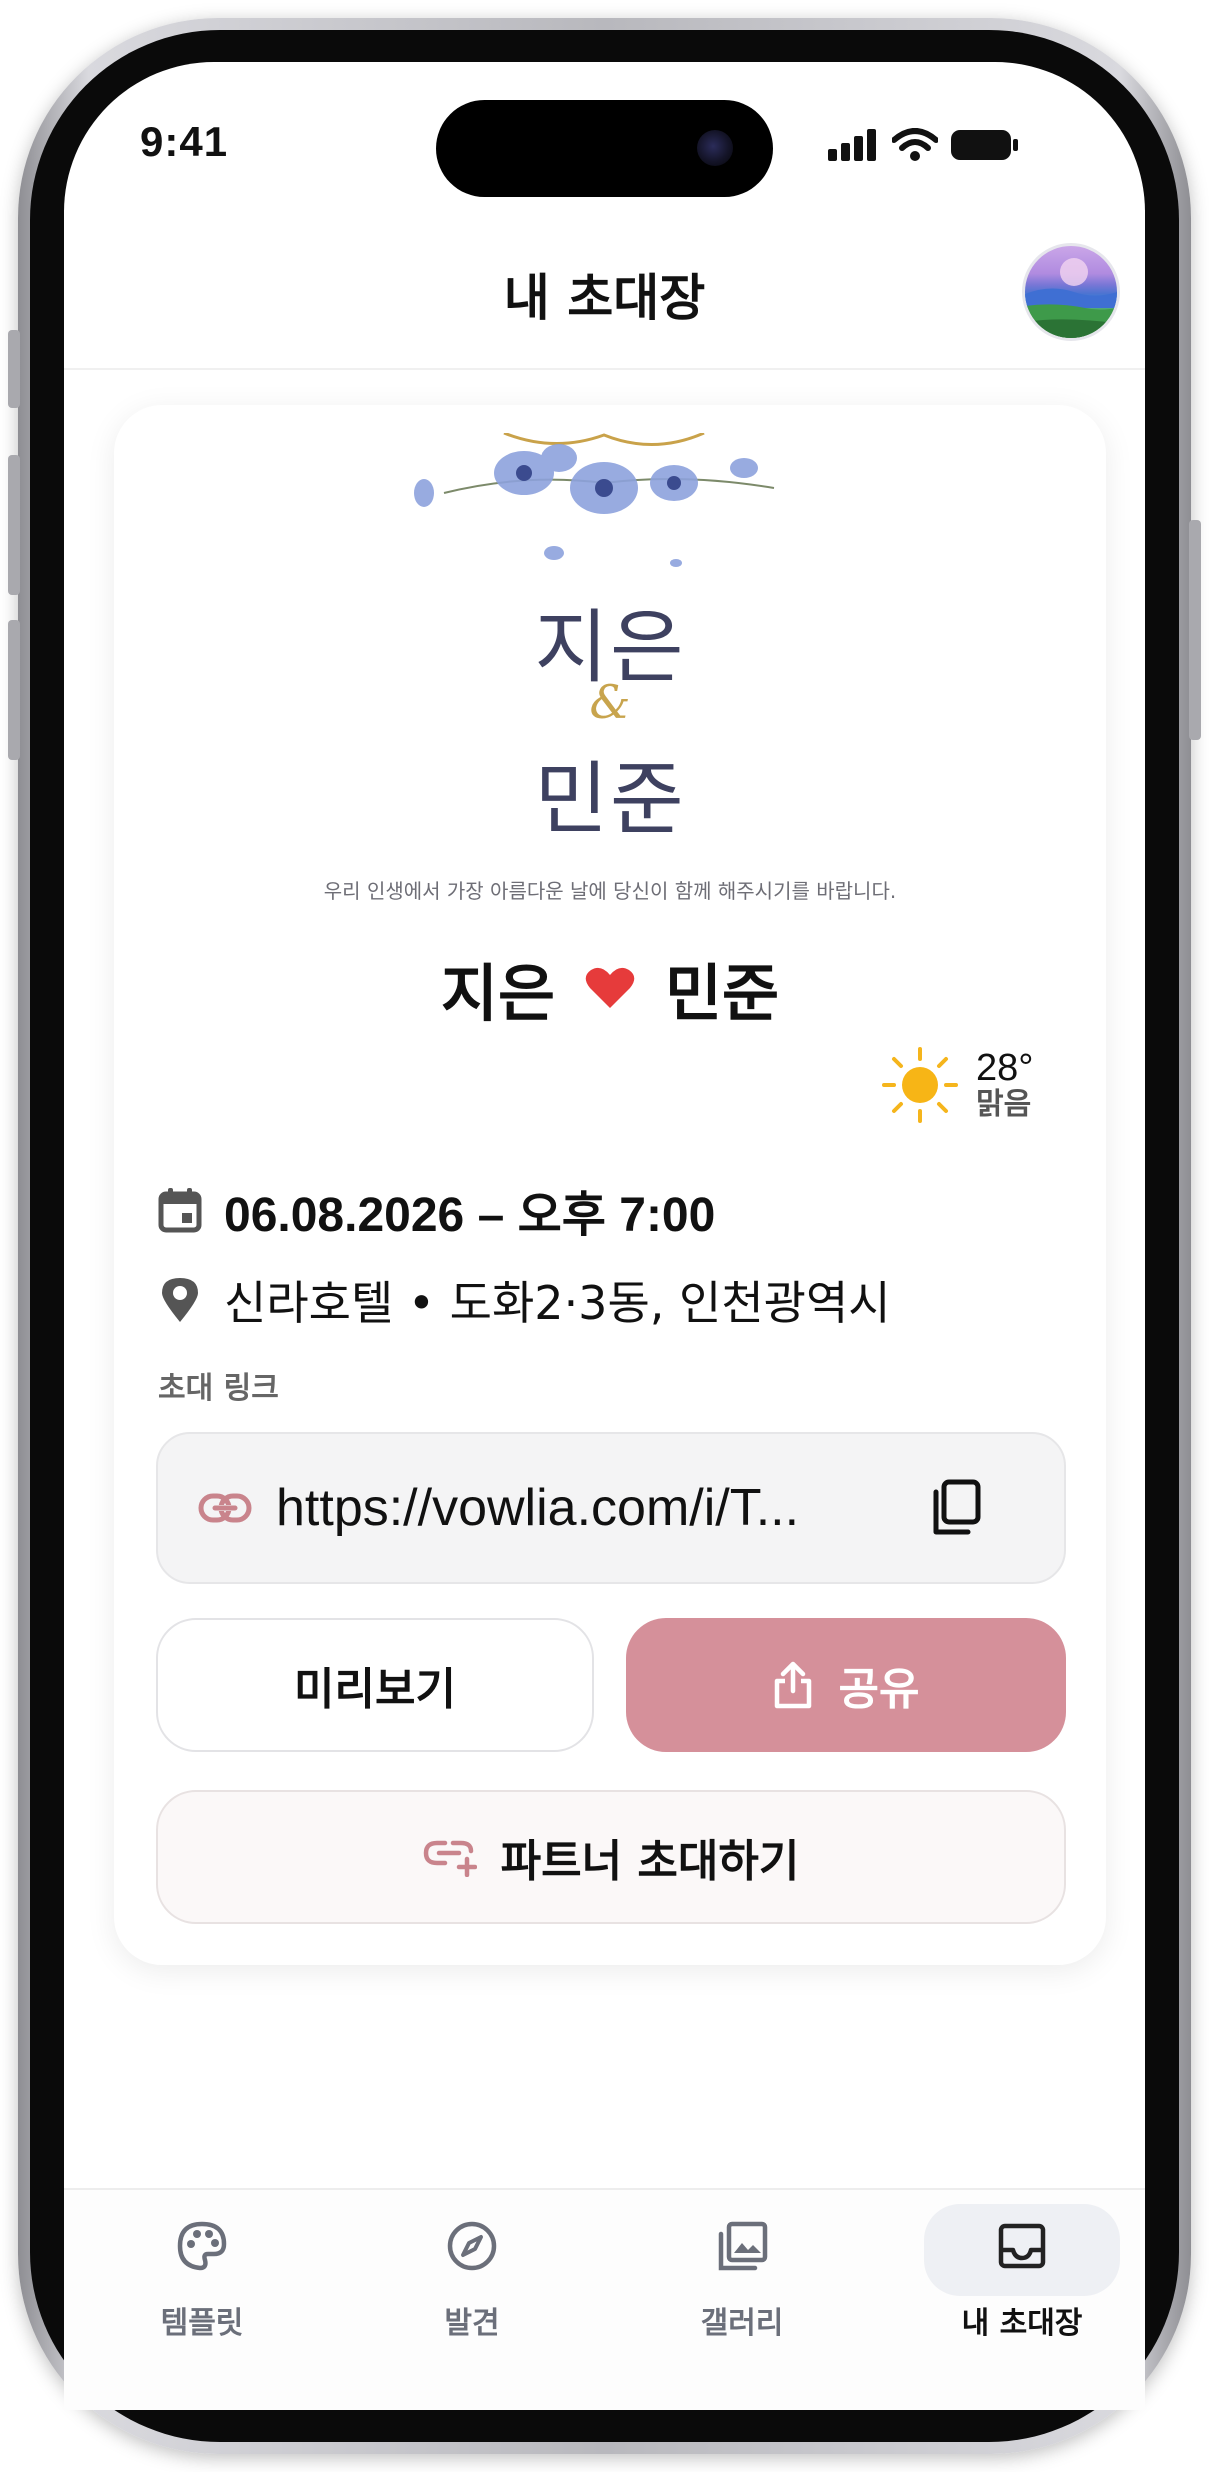 The width and height of the screenshot is (1209, 2472). I want to click on invite-link-label: 초대 링크, so click(218, 1388).